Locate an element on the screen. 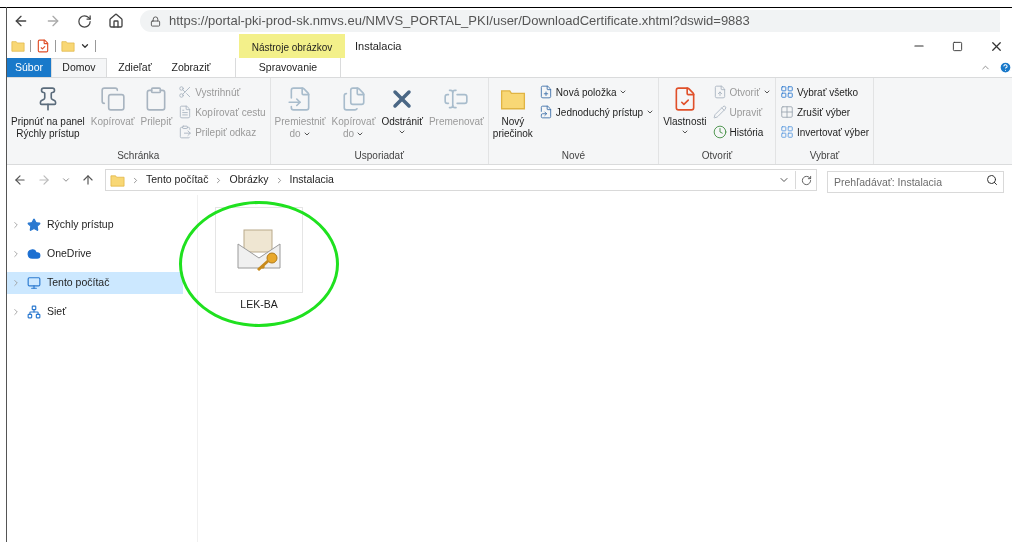 This screenshot has width=1012, height=542. nav-item: Tento počítač is located at coordinates (95, 283).